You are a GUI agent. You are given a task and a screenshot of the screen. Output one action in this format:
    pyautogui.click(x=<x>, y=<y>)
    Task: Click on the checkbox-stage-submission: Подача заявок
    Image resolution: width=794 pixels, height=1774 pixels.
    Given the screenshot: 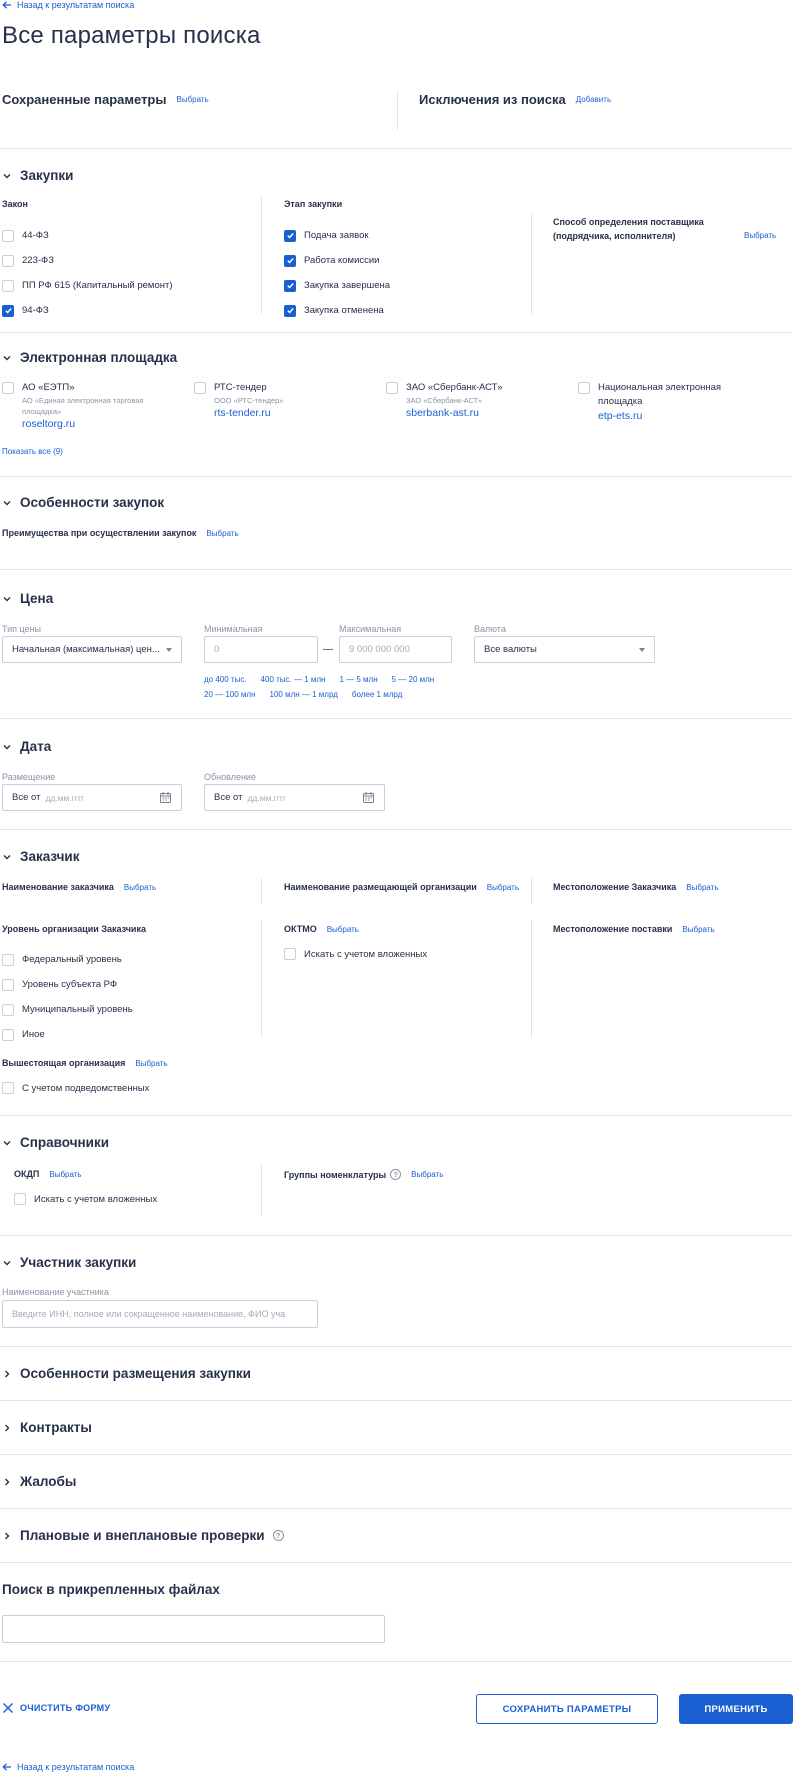 What is the action you would take?
    pyautogui.click(x=337, y=235)
    